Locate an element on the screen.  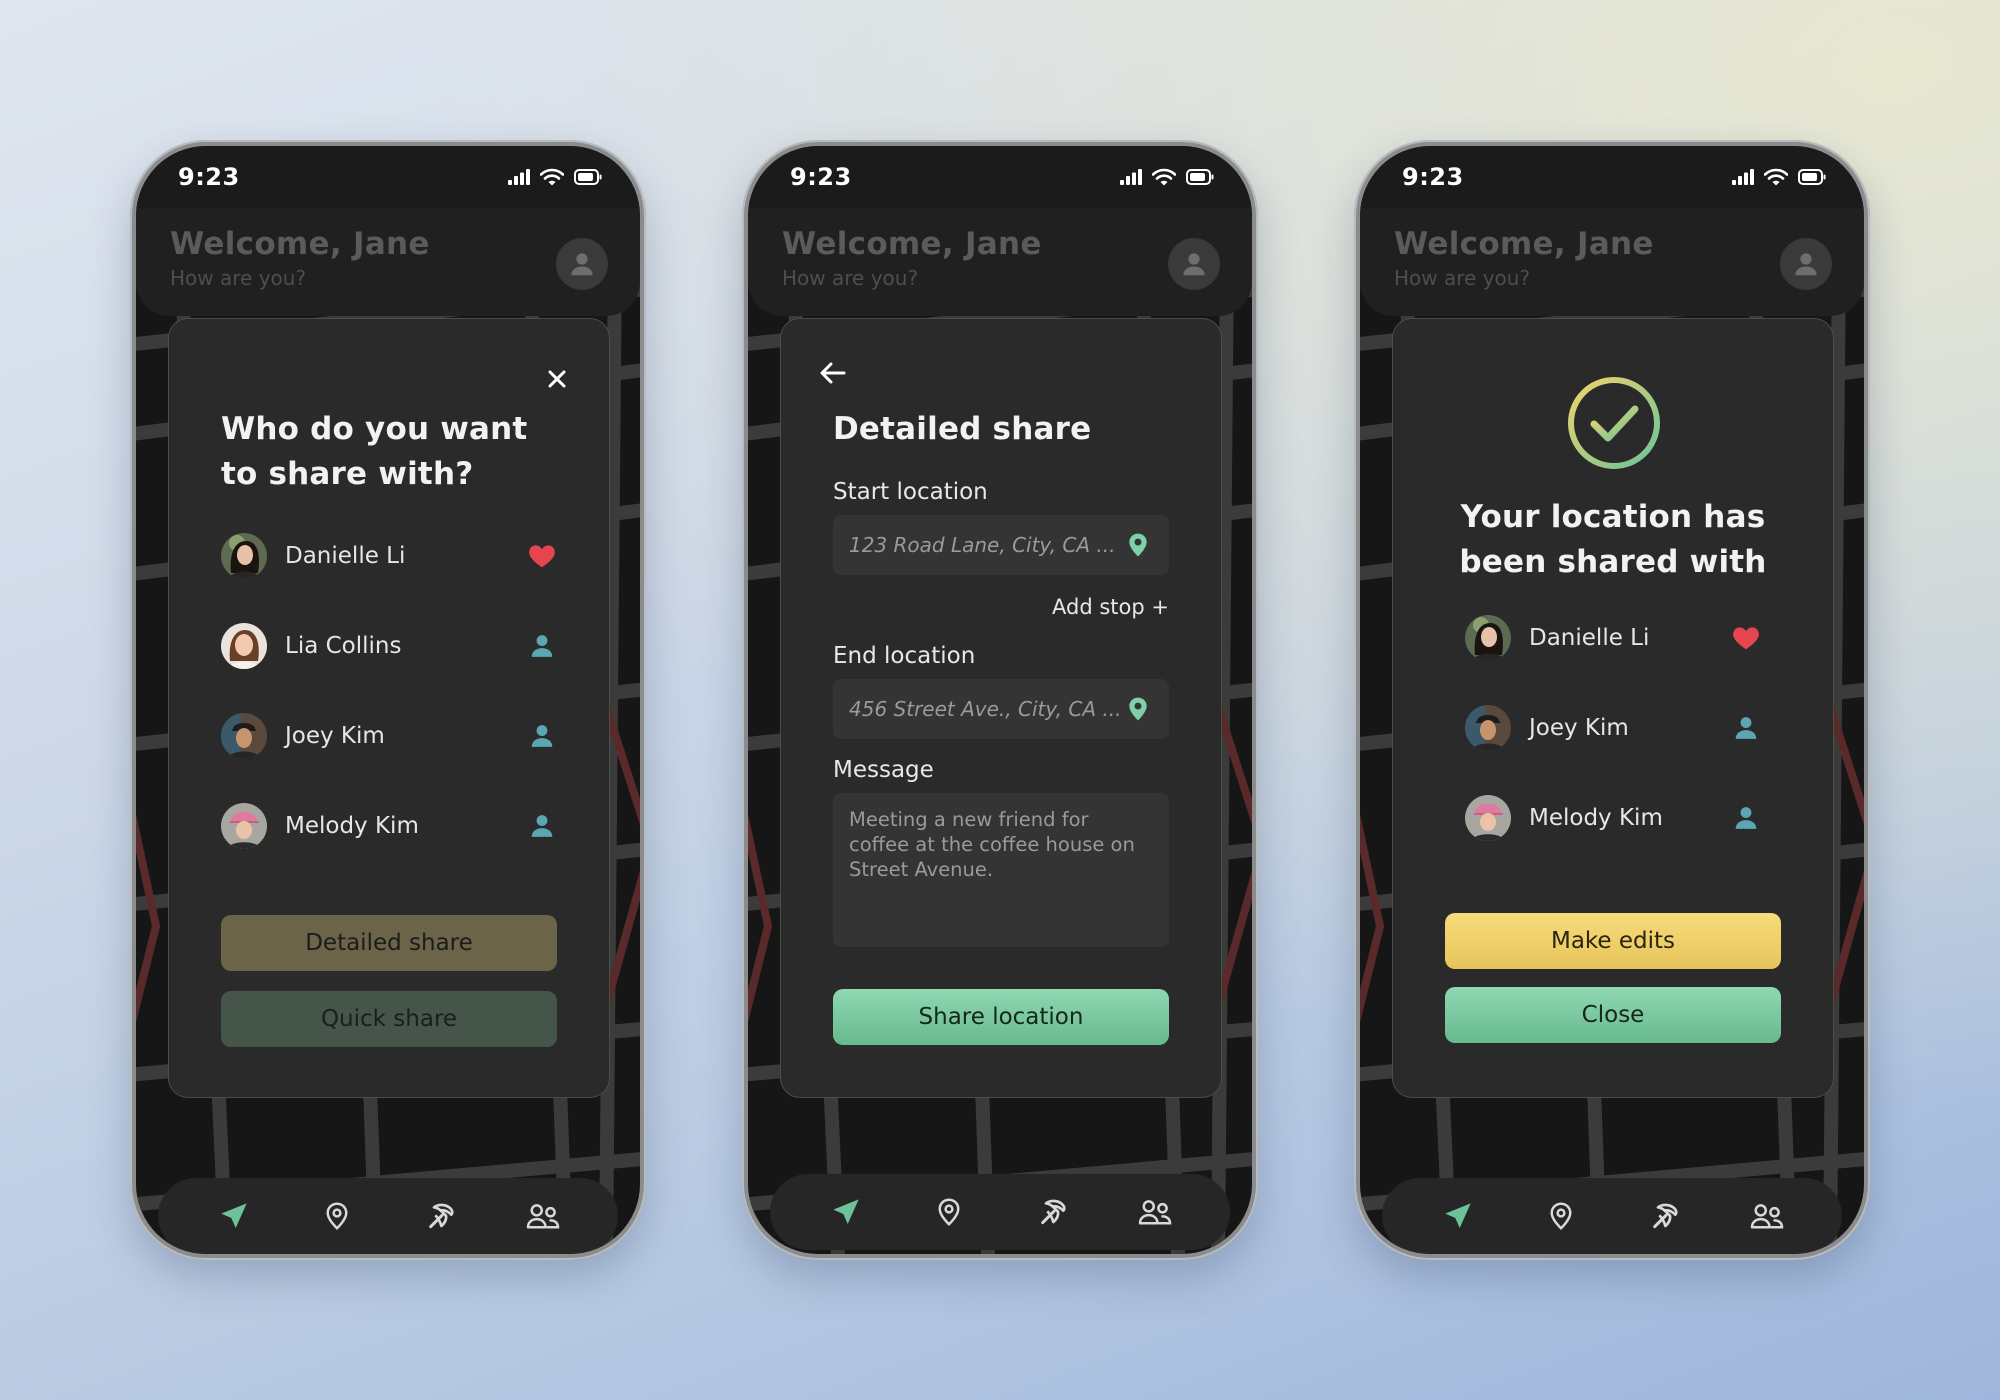
detailed-share-button: Detailed share is located at coordinates (389, 943).